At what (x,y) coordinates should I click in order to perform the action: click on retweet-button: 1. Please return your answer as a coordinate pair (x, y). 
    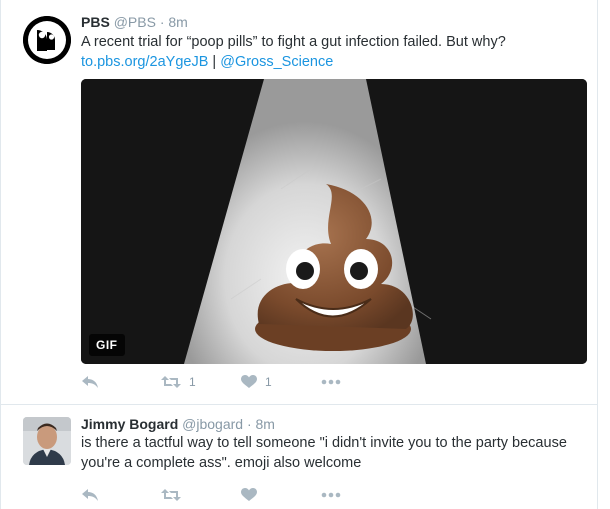
    Looking at the image, I should click on (178, 382).